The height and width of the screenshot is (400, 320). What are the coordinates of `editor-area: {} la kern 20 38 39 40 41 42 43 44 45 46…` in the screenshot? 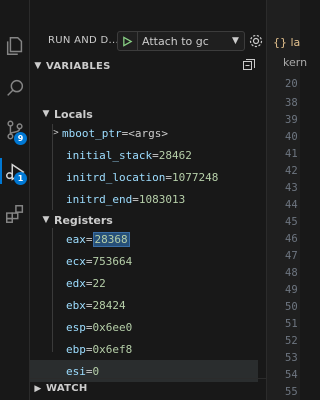 It's located at (286, 200).